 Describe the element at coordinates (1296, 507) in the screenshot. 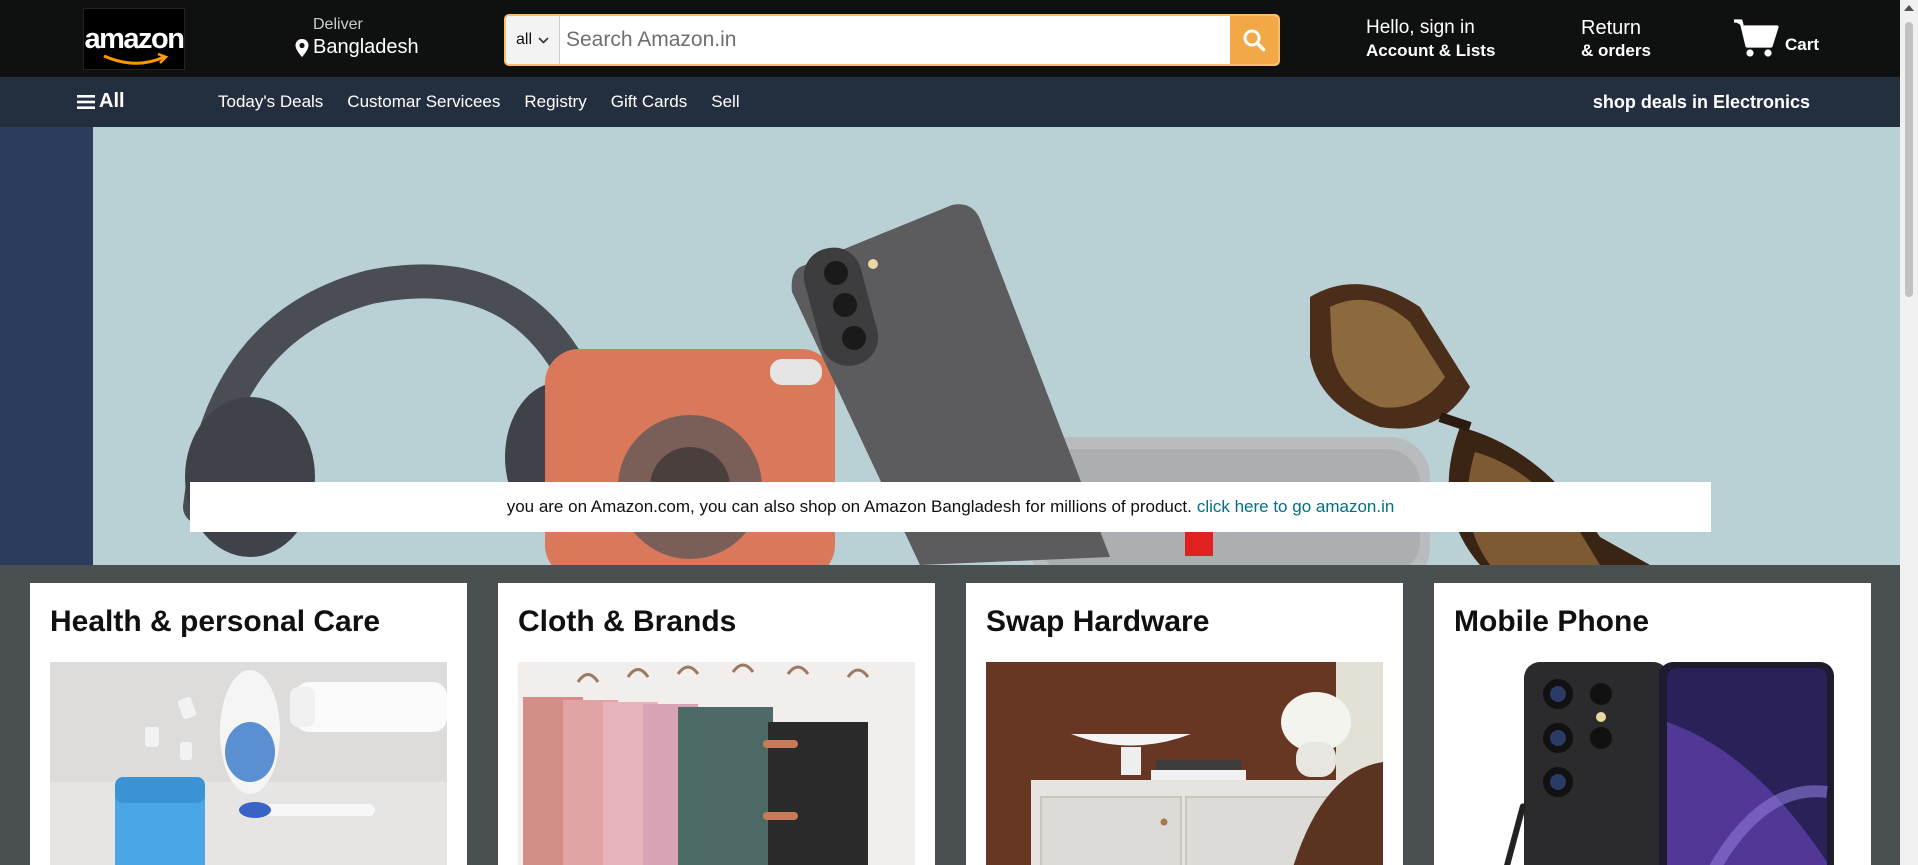

I see `go-amazon-in-link: click here to go amazon.in` at that location.